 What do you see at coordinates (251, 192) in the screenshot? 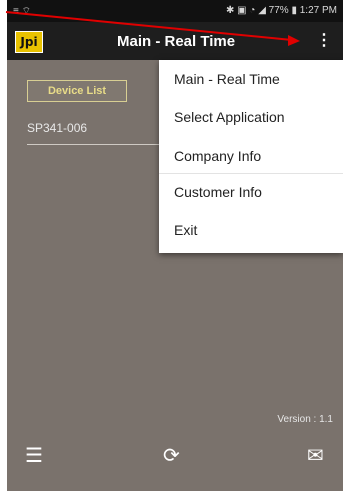
I see `menu-item-customer-info: Customer Info` at bounding box center [251, 192].